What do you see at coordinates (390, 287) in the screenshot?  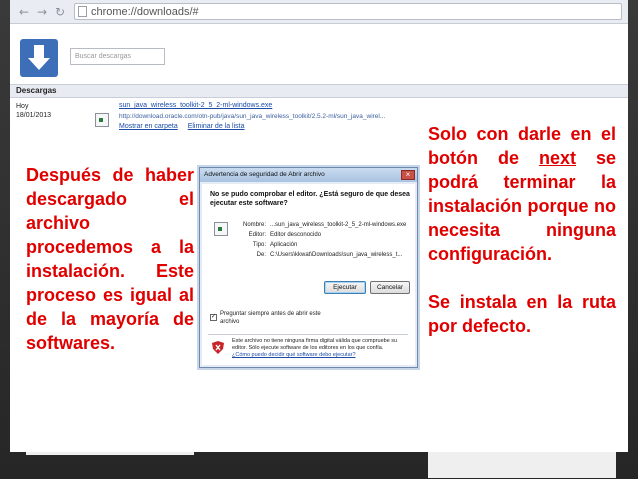 I see `cancel-button: Cancelar` at bounding box center [390, 287].